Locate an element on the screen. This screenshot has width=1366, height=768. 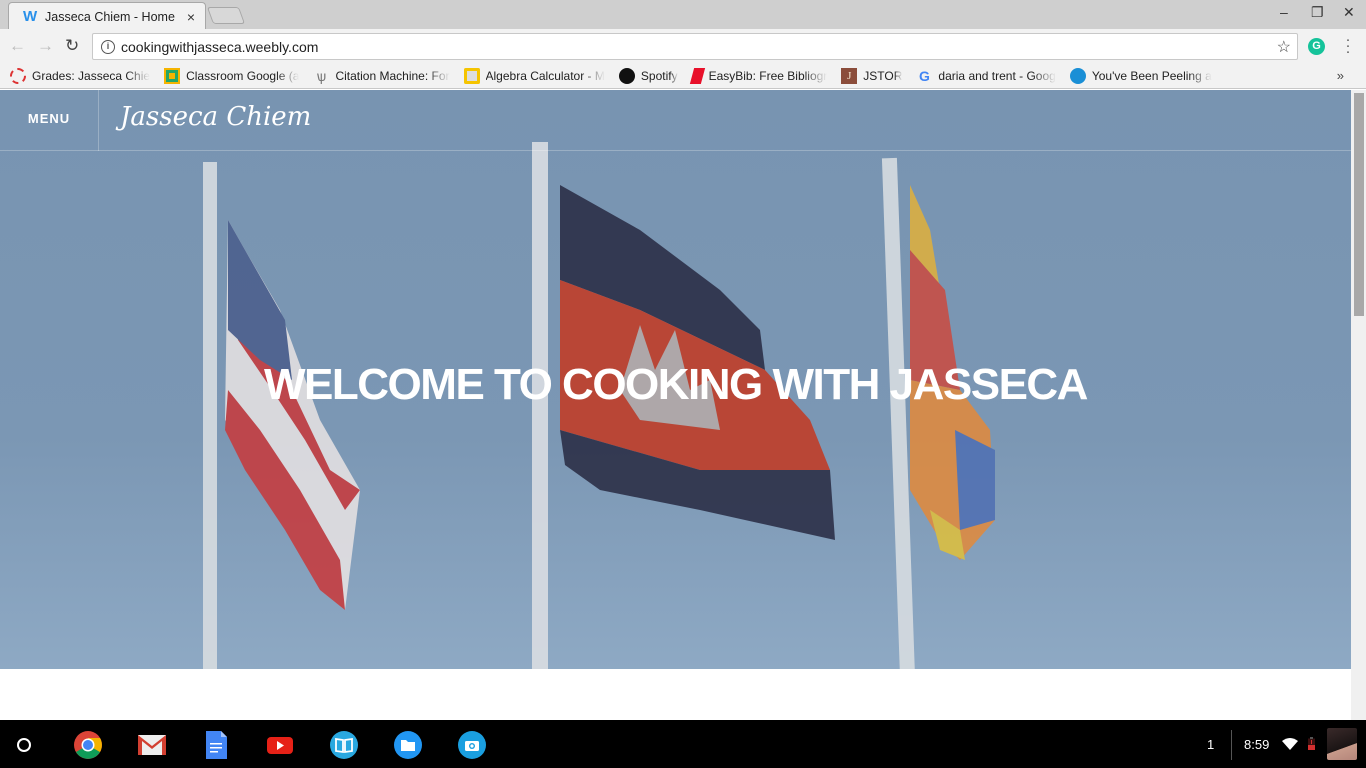
window-close-button: ✕ is located at coordinates (1349, 12).